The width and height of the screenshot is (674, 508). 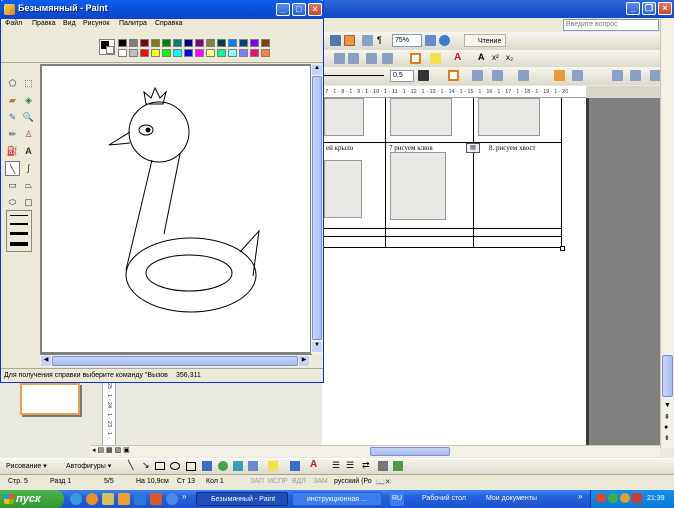 I want to click on rectangle-tool-icon: ▭, so click(x=12, y=185).